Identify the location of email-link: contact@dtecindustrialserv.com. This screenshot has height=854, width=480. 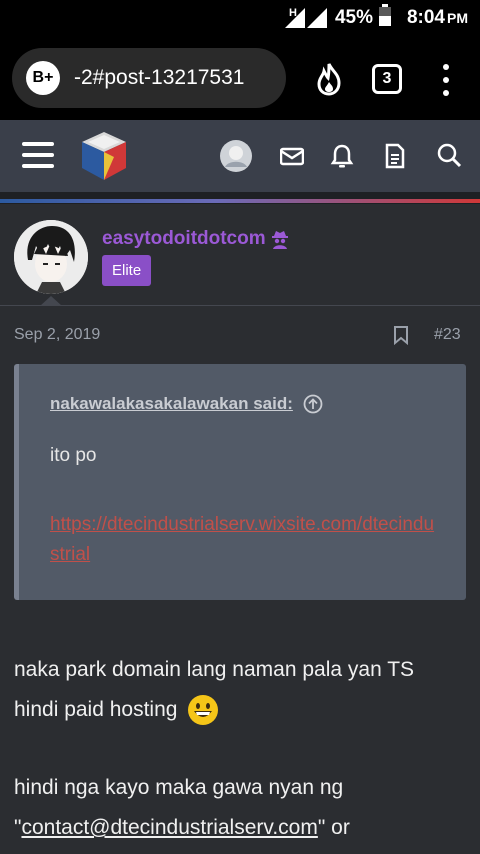
(169, 827).